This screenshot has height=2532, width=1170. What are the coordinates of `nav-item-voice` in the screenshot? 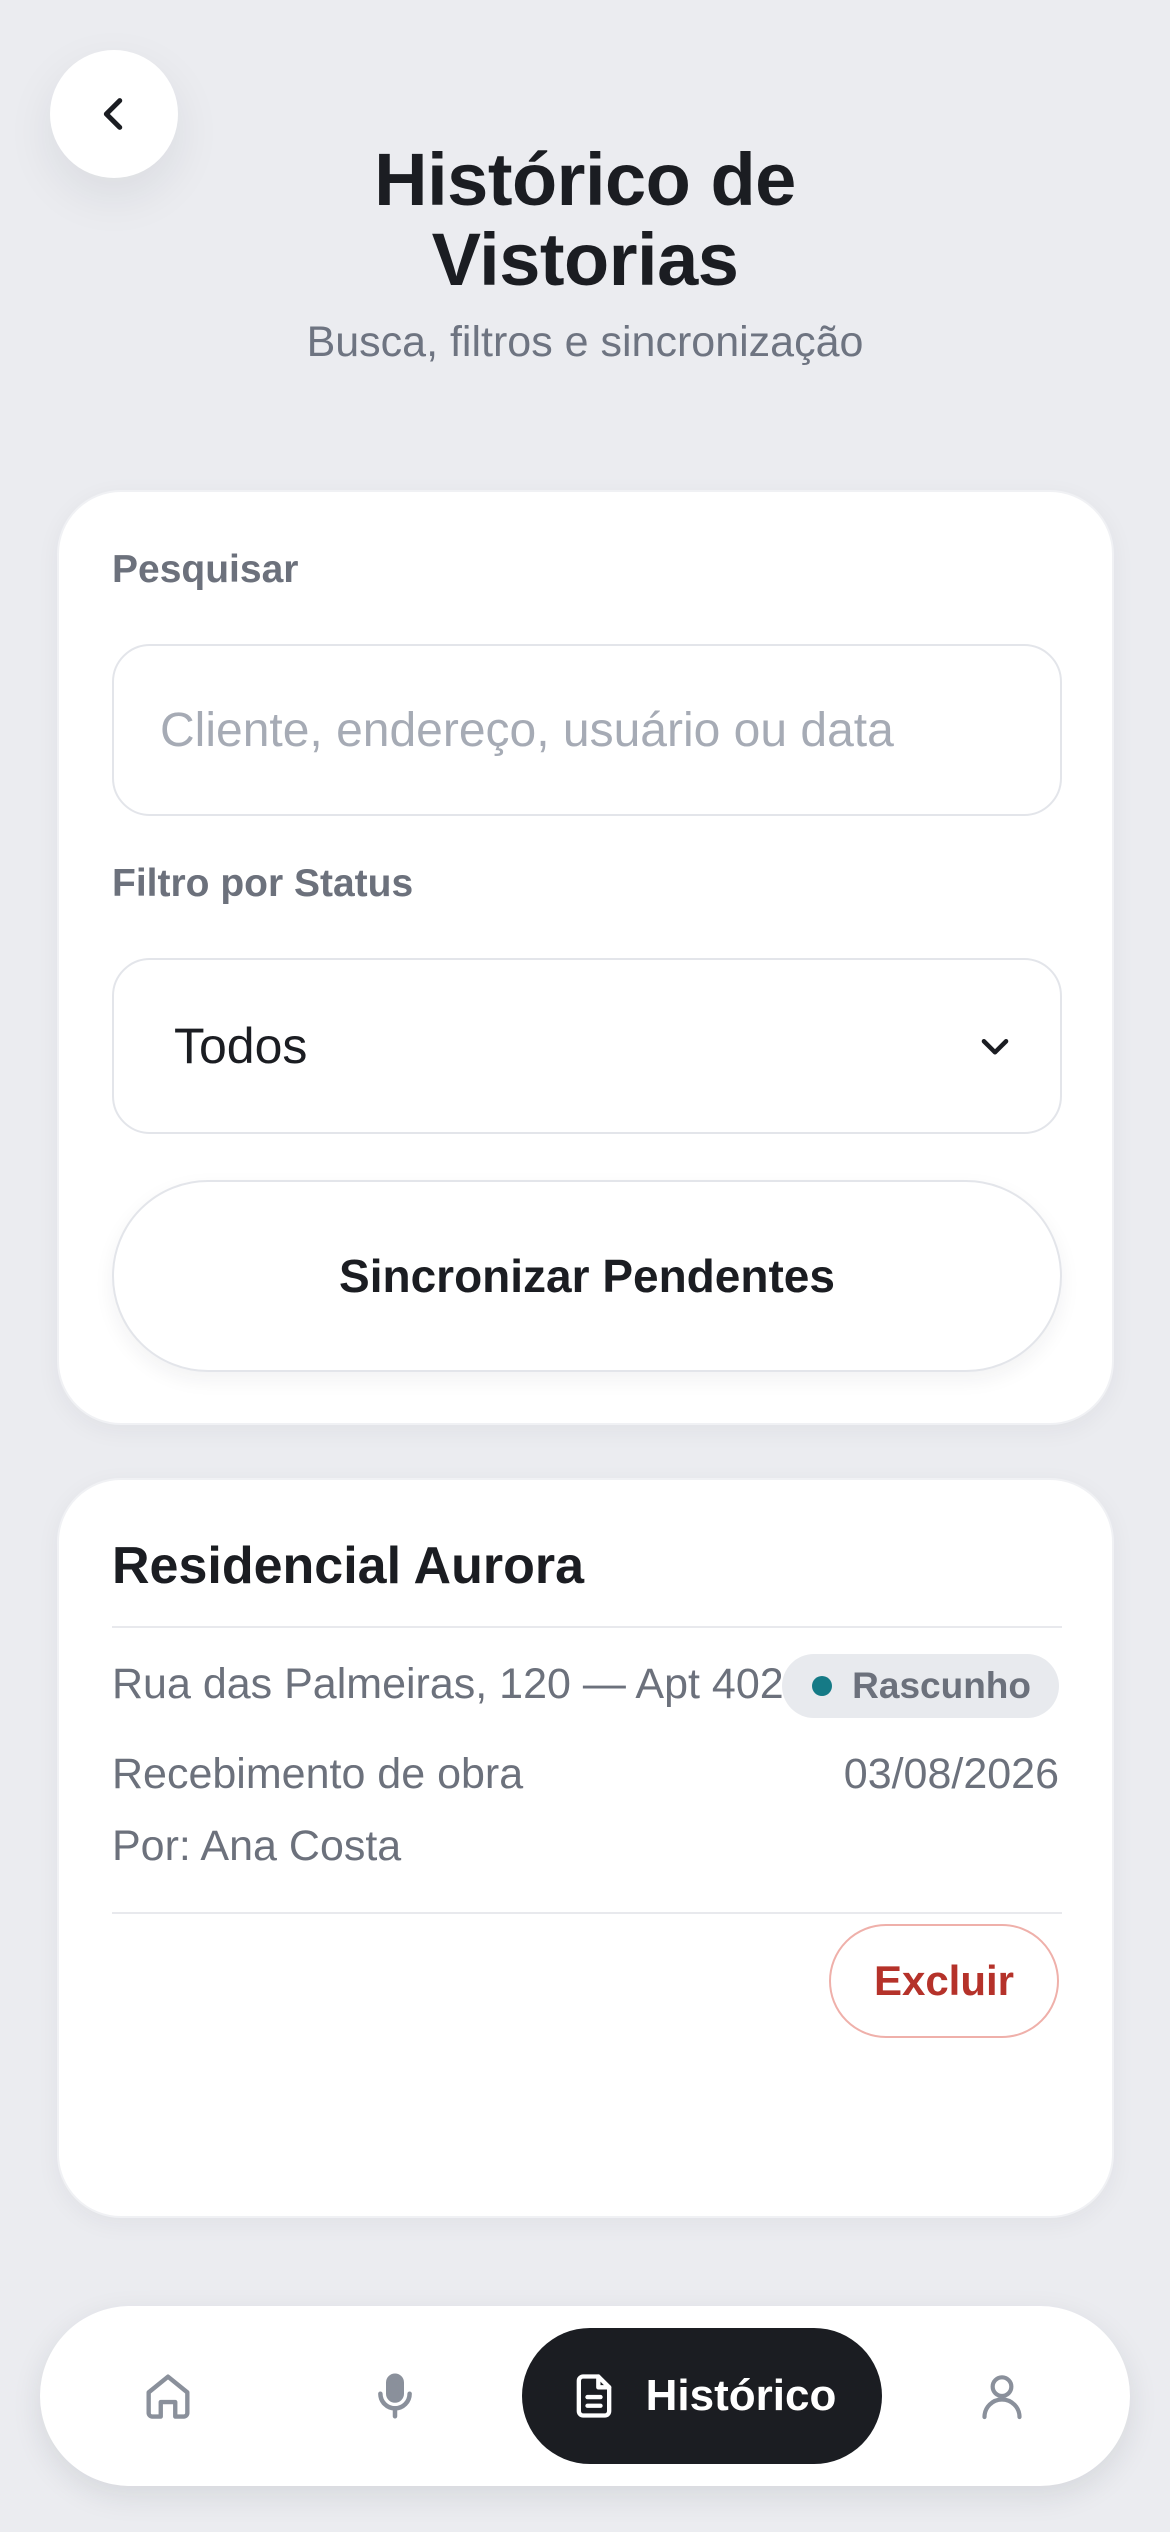 It's located at (395, 2396).